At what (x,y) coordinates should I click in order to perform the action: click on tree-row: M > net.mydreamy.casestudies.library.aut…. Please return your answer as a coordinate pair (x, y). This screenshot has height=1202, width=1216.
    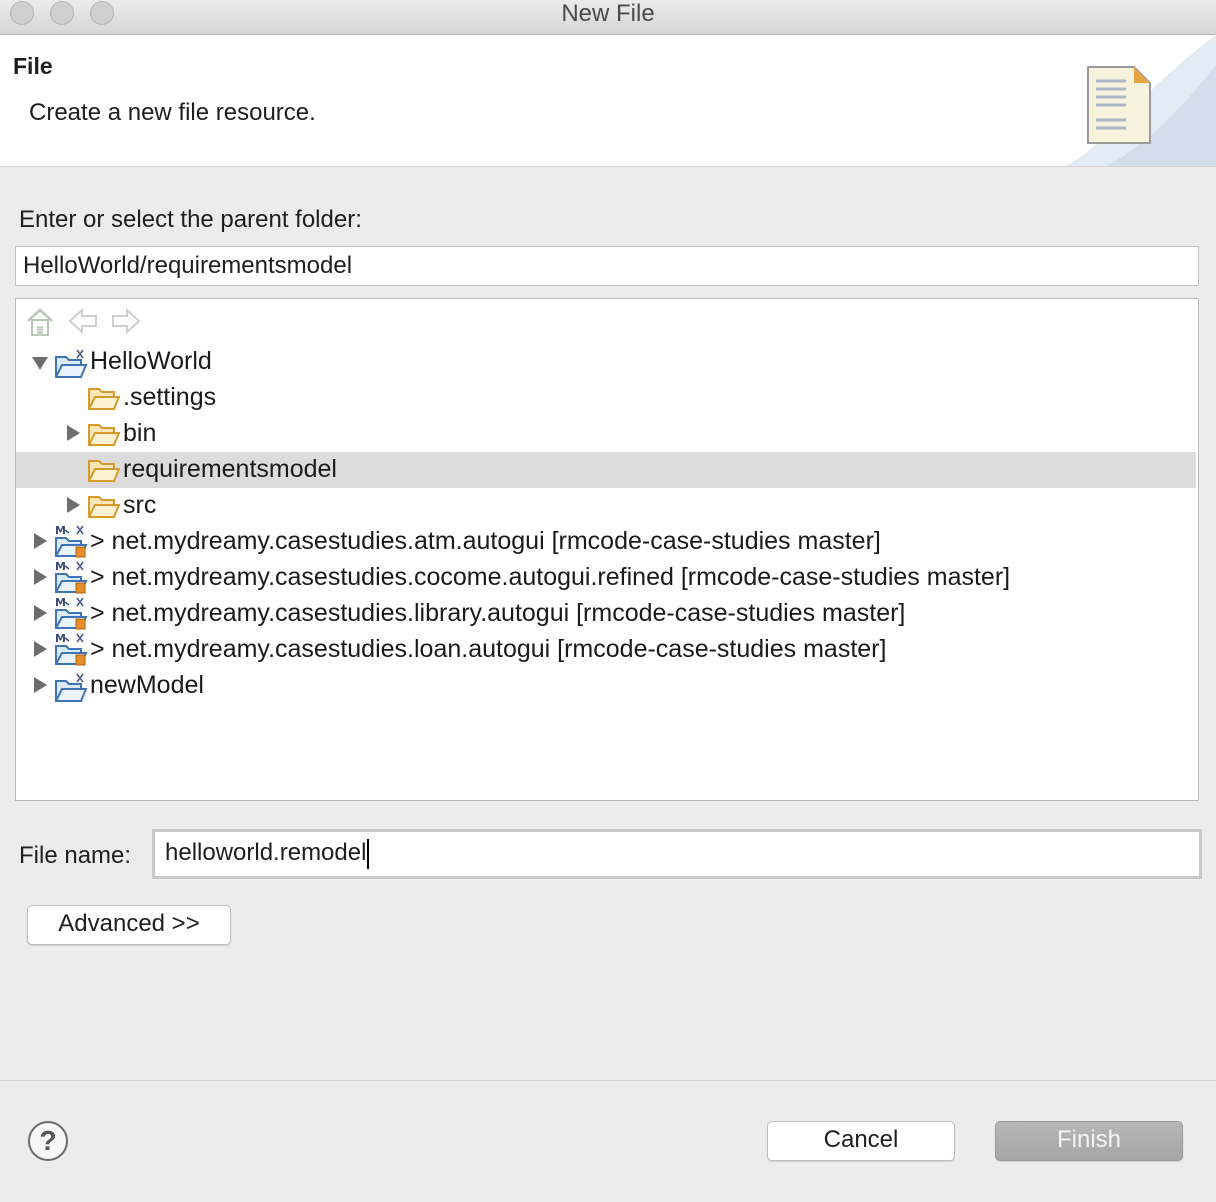
    Looking at the image, I should click on (606, 614).